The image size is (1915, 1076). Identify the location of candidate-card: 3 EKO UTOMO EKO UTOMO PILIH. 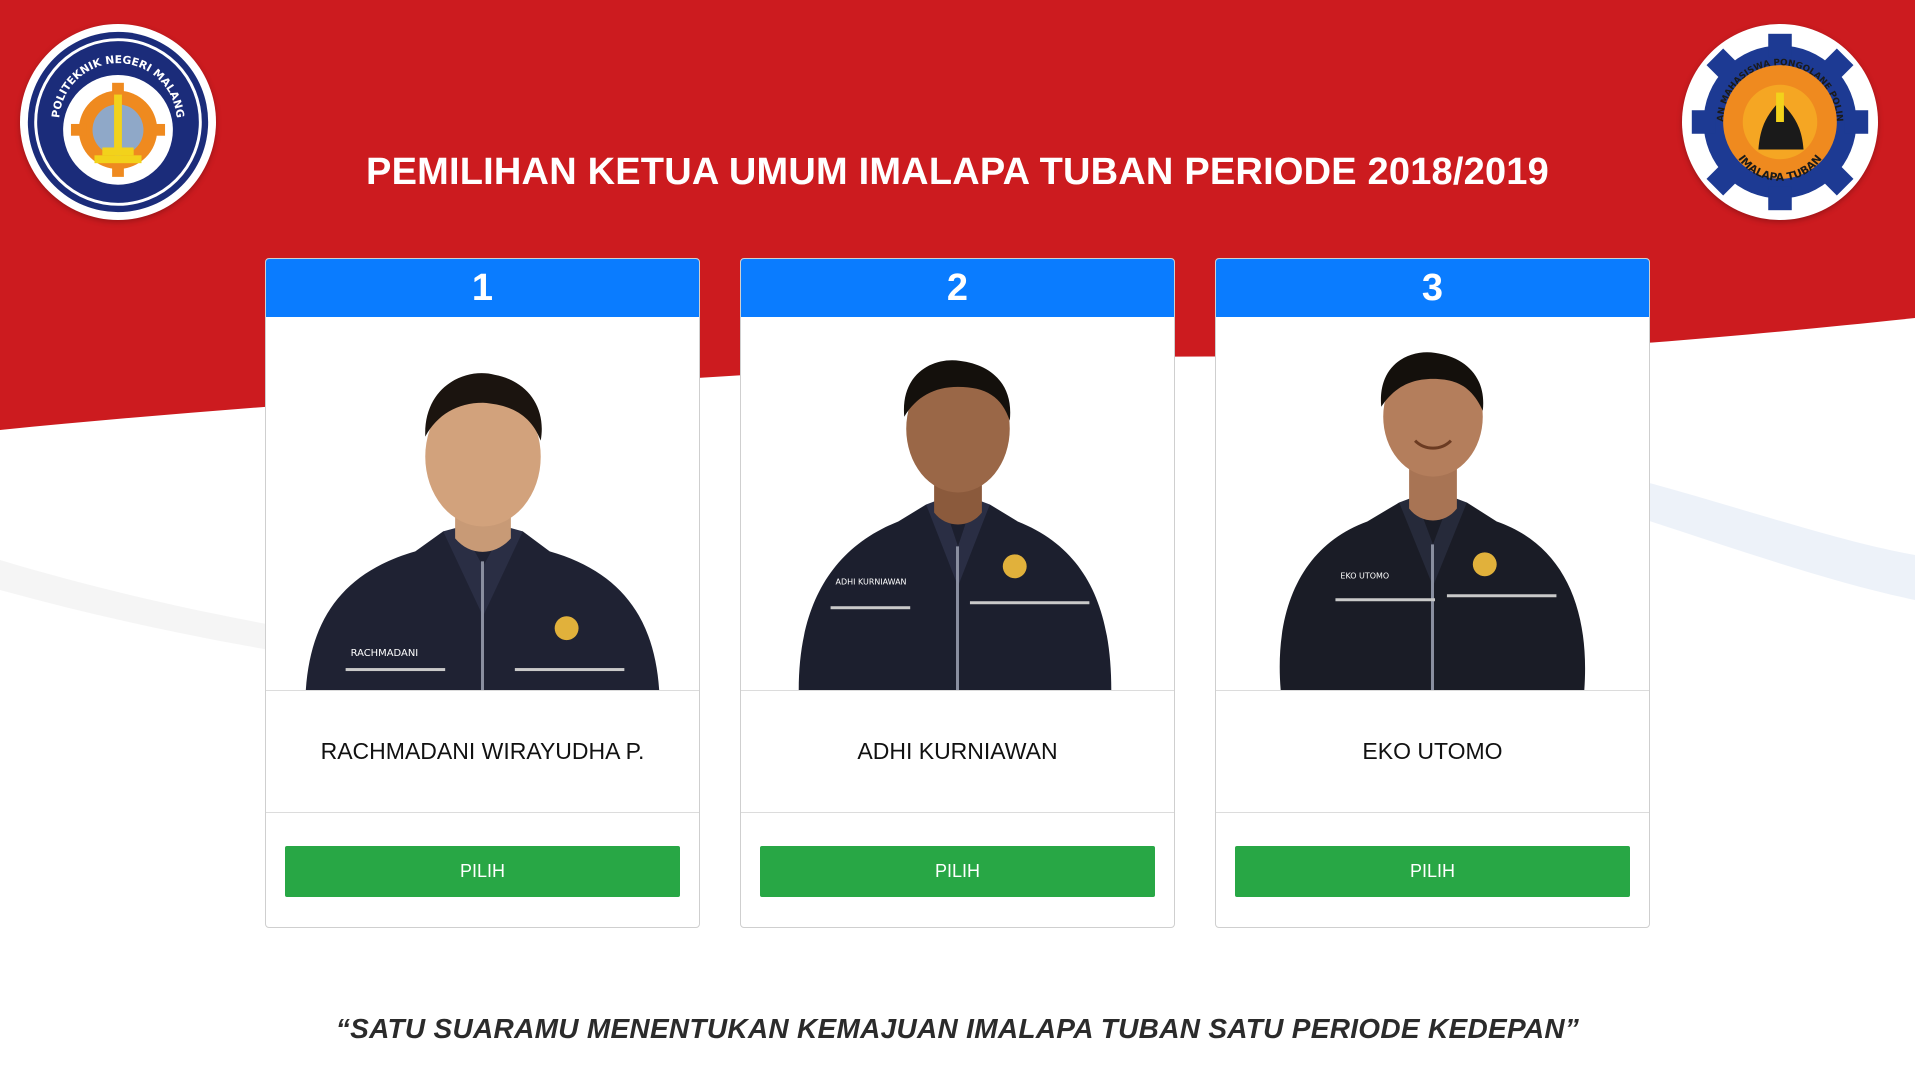
(1432, 593).